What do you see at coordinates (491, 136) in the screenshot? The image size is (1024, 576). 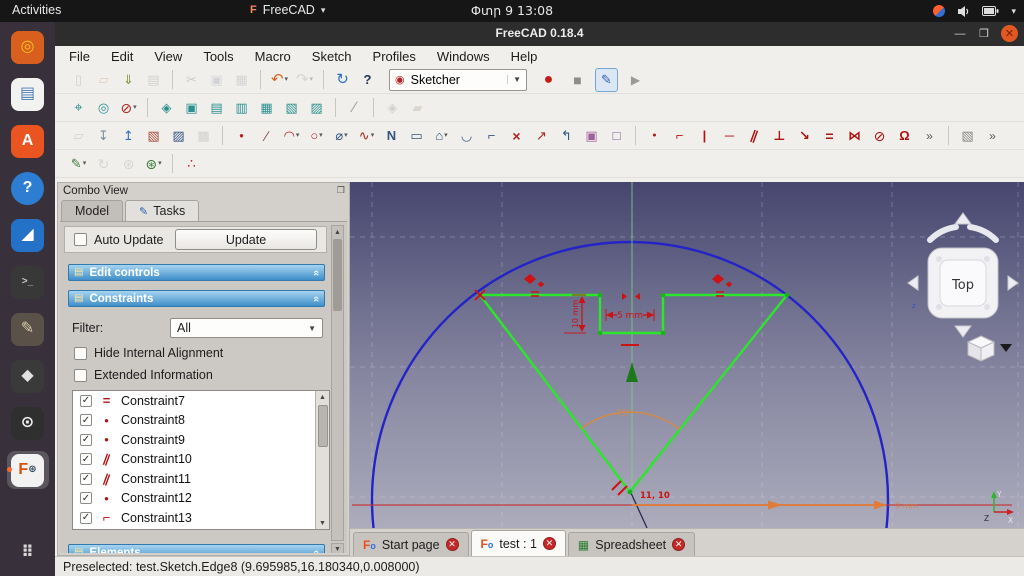 I see `create-fillet-button: ⌐` at bounding box center [491, 136].